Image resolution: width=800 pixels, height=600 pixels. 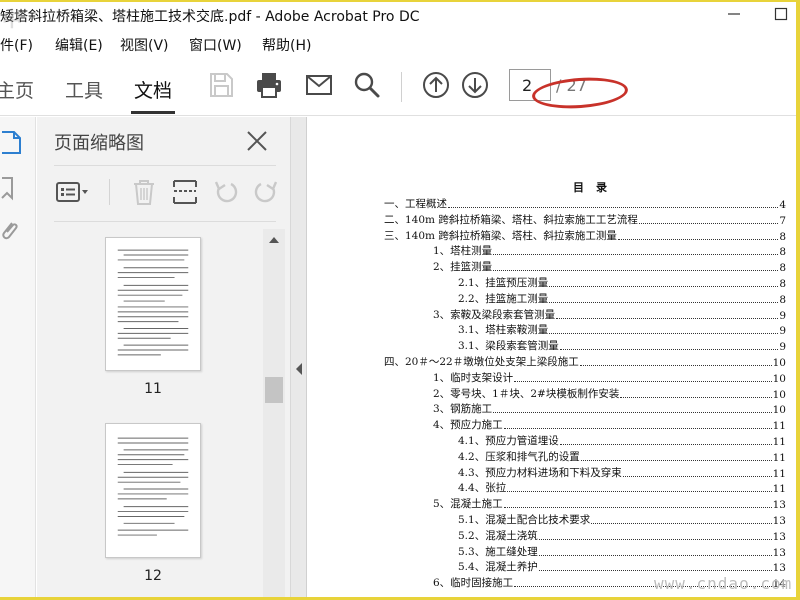 I want to click on attachment-icon, so click(x=12, y=230).